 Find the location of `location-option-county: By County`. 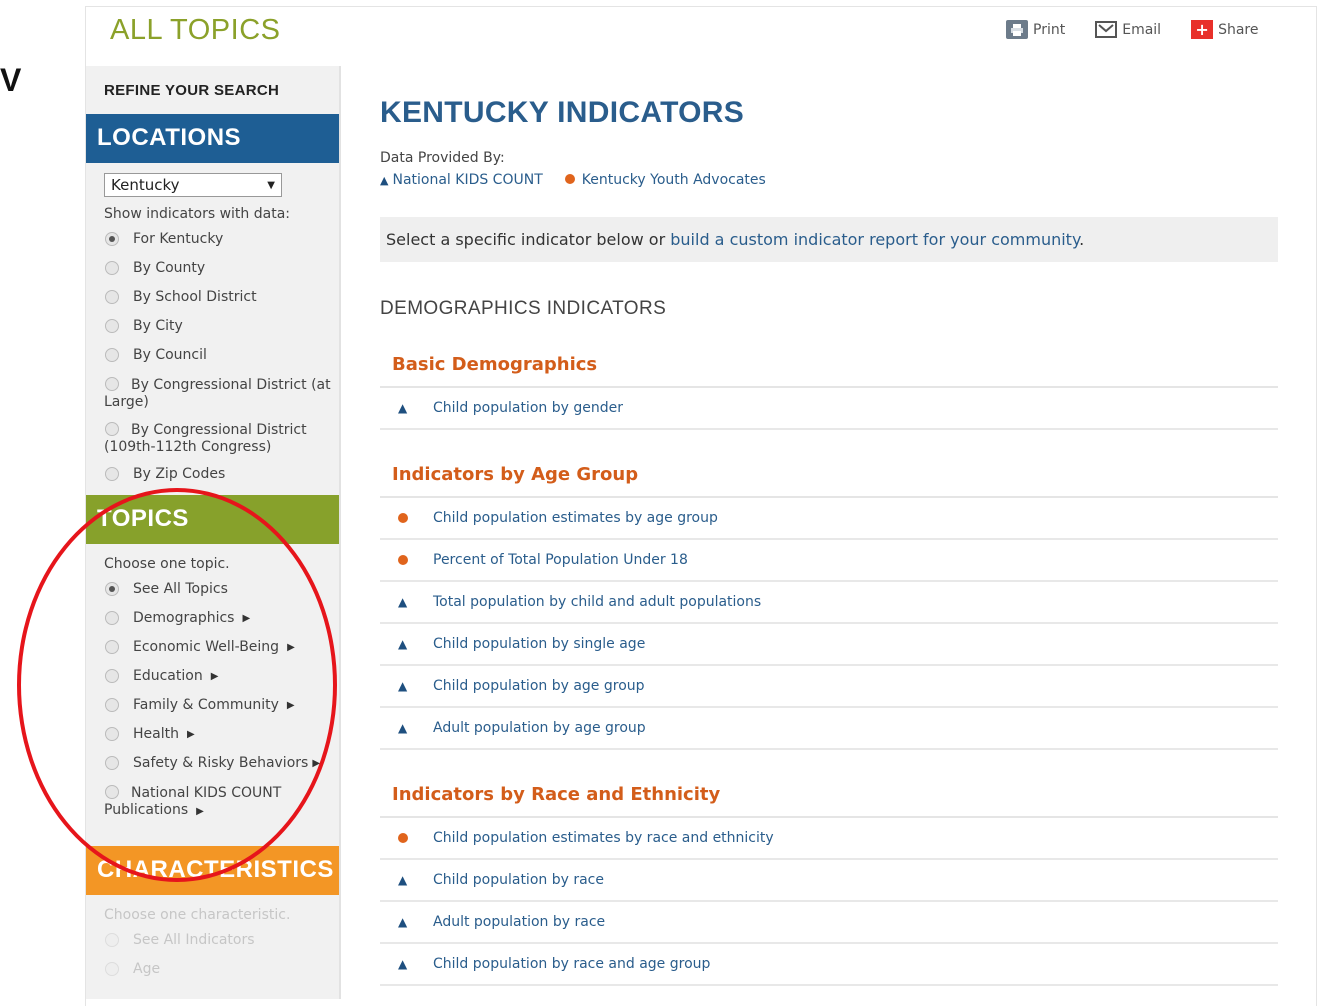

location-option-county: By County is located at coordinates (221, 268).